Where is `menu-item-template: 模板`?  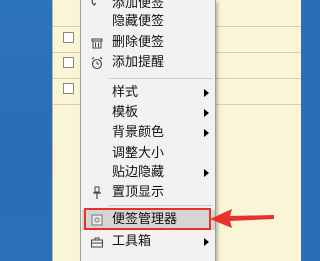 menu-item-template: 模板 is located at coordinates (148, 113).